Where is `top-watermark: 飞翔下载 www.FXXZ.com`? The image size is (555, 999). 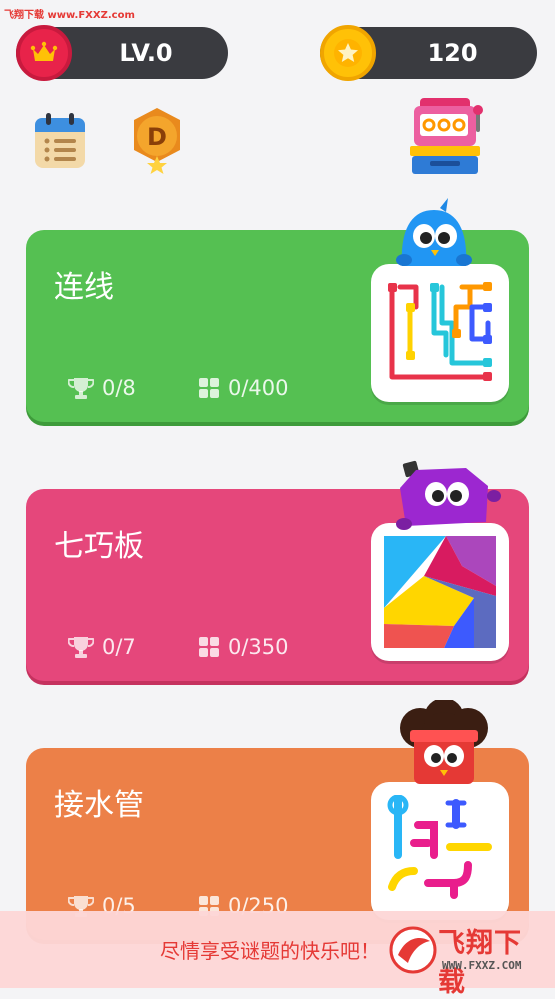 top-watermark: 飞翔下载 www.FXXZ.com is located at coordinates (69, 15).